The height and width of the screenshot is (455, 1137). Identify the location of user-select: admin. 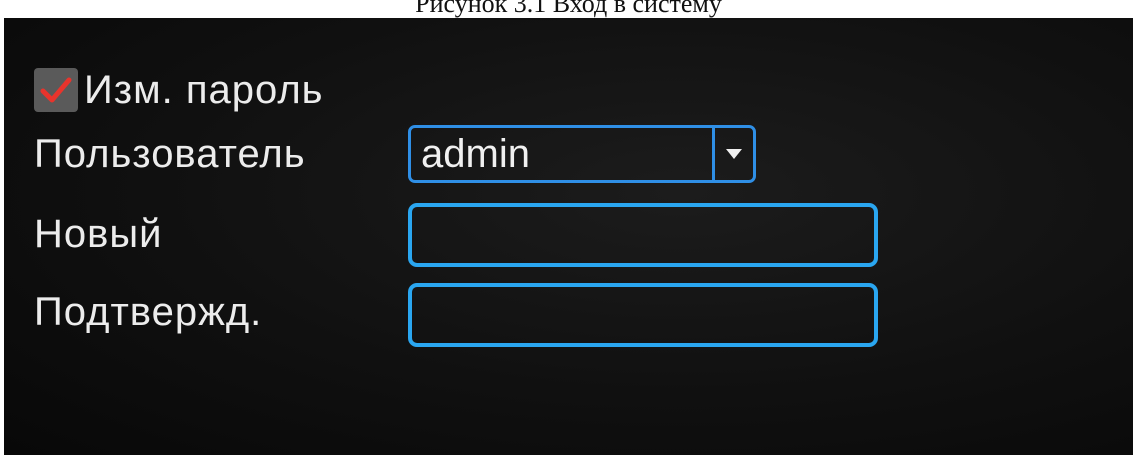
(582, 154).